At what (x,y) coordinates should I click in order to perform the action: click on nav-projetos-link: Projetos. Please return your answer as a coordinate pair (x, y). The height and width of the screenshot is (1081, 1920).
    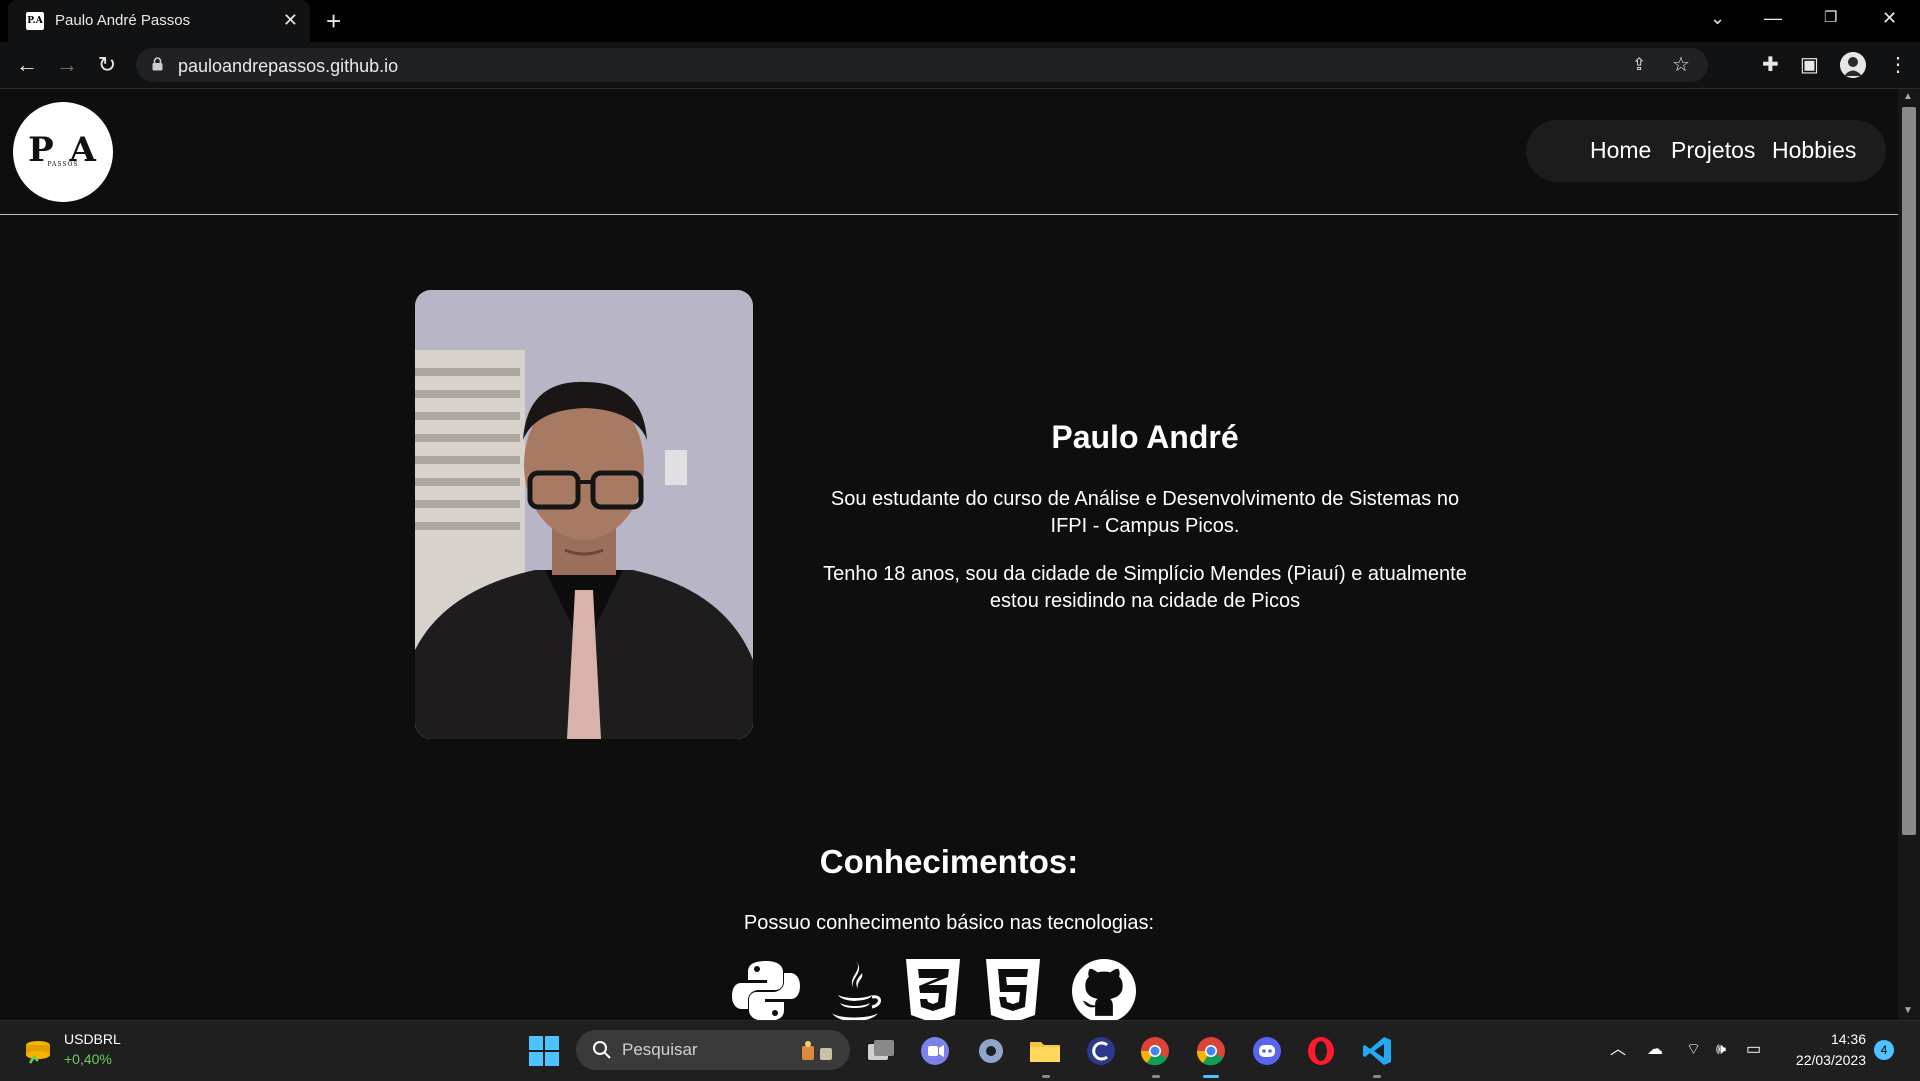
    Looking at the image, I should click on (1713, 150).